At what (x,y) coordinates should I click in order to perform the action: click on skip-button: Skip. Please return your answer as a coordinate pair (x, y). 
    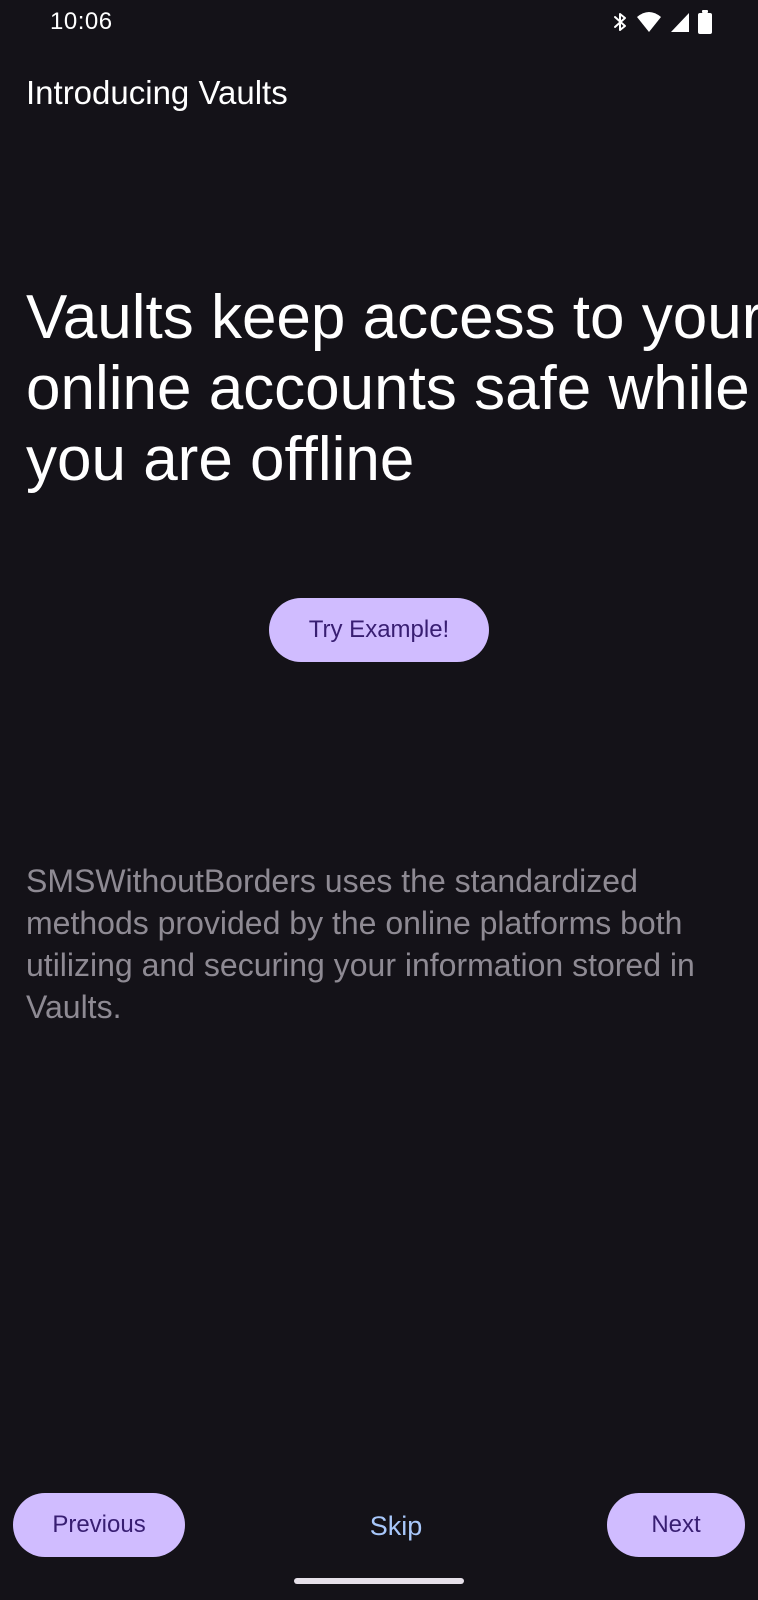
    Looking at the image, I should click on (396, 1526).